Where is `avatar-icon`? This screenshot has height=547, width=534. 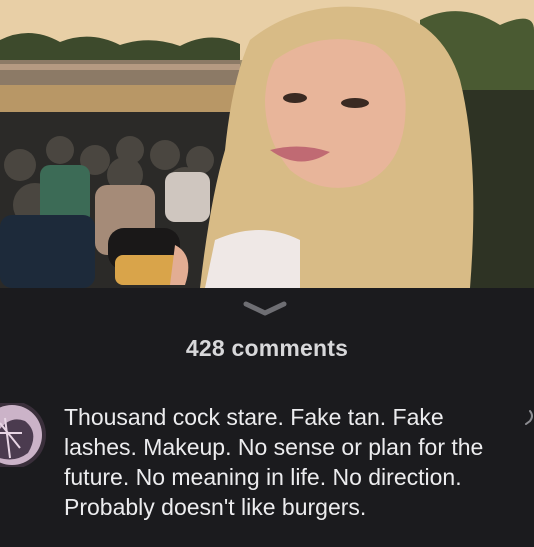
avatar-icon is located at coordinates (23, 435).